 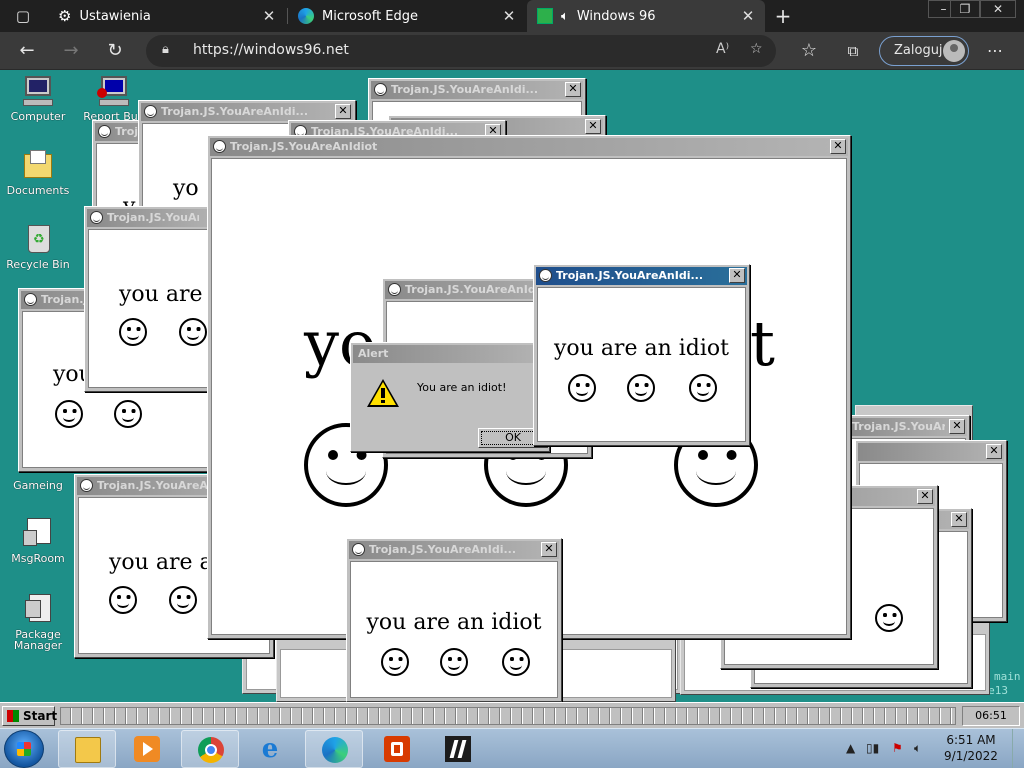 What do you see at coordinates (971, 748) in the screenshot?
I see `win7-clock: 6:51 AM 9/1/2022` at bounding box center [971, 748].